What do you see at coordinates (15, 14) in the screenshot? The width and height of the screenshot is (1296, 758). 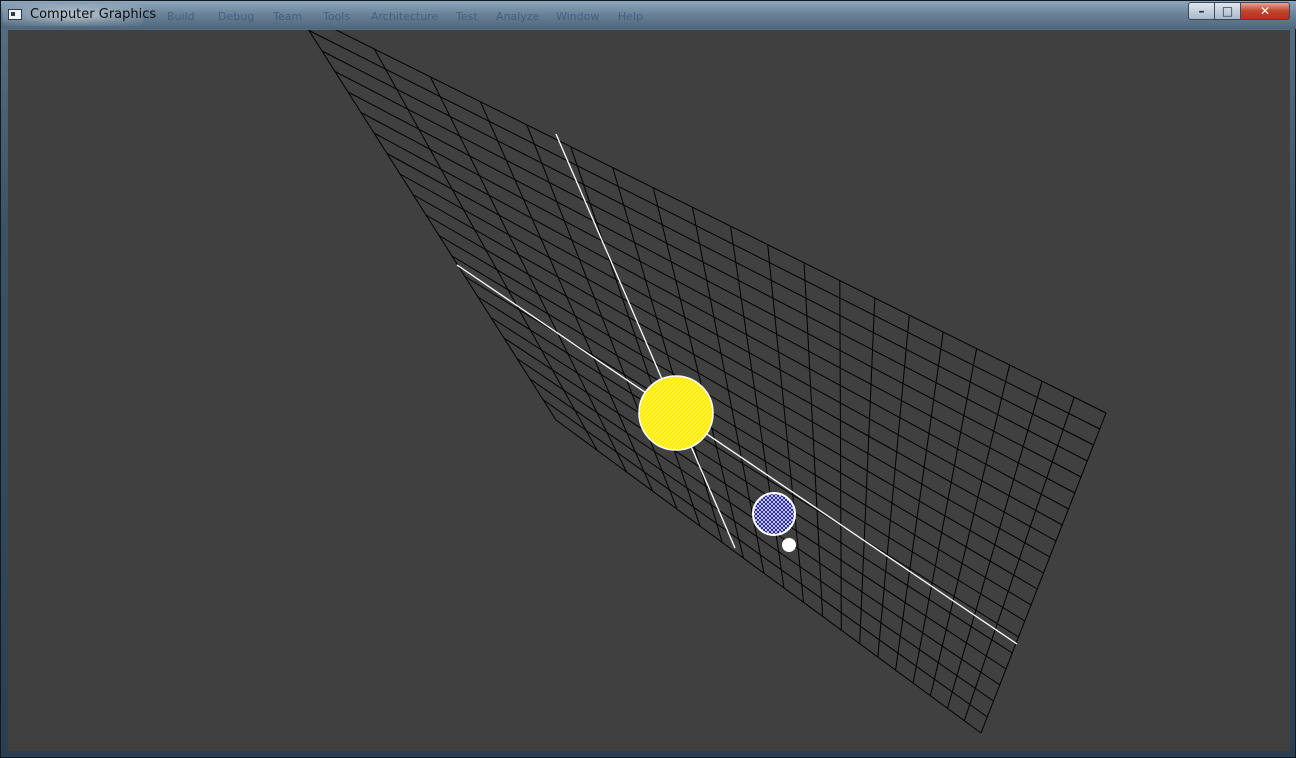 I see `console-app-icon` at bounding box center [15, 14].